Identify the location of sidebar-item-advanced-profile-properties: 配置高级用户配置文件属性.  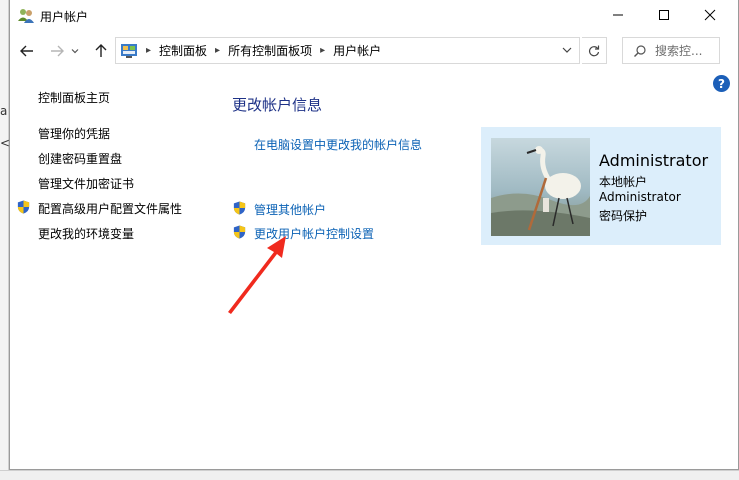
(110, 208).